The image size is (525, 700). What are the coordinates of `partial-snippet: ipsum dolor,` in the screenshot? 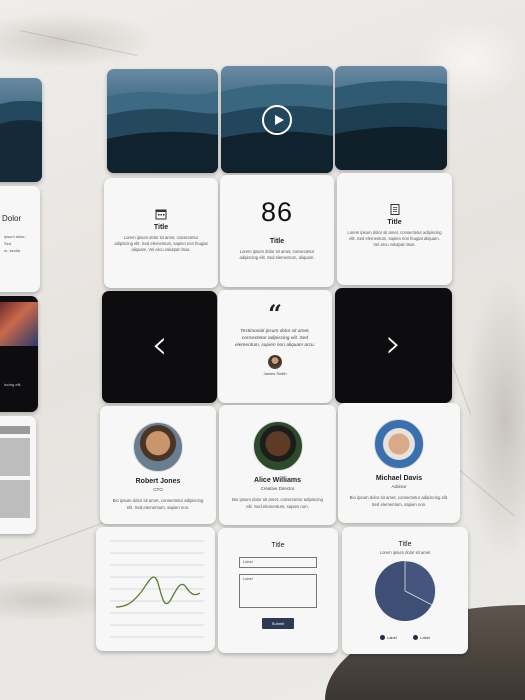 It's located at (15, 236).